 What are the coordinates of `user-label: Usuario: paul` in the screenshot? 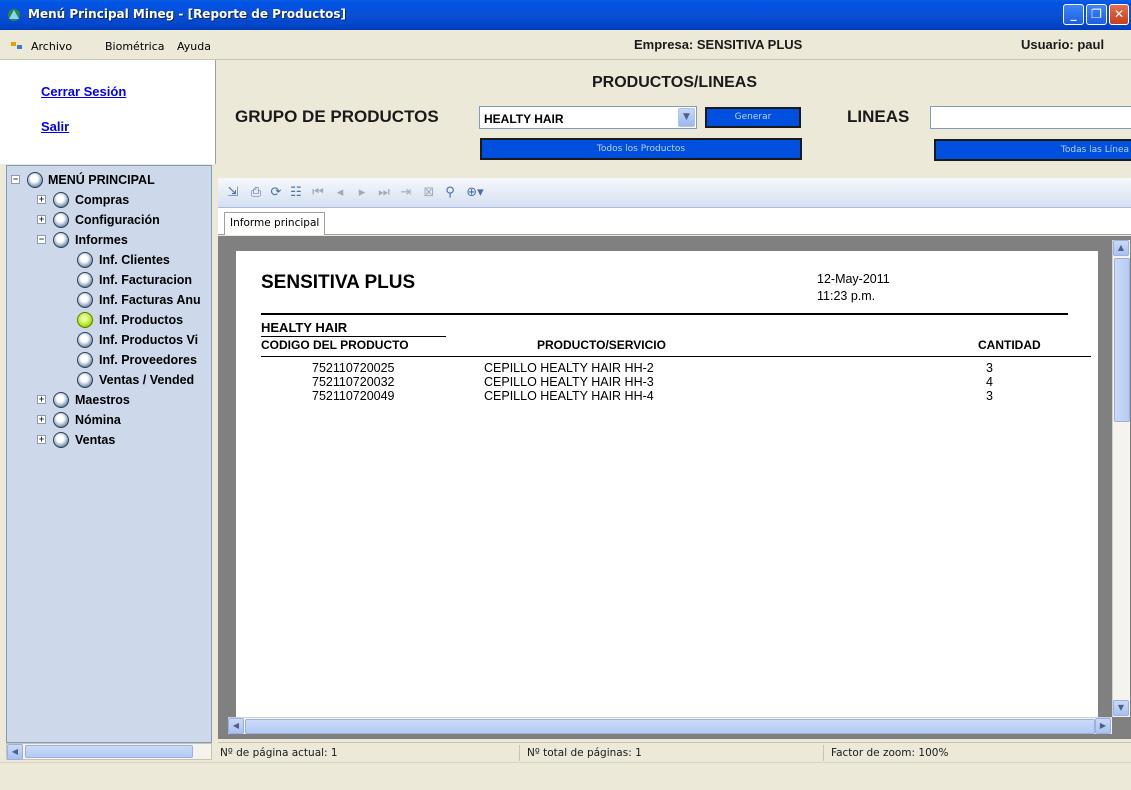 It's located at (1063, 44).